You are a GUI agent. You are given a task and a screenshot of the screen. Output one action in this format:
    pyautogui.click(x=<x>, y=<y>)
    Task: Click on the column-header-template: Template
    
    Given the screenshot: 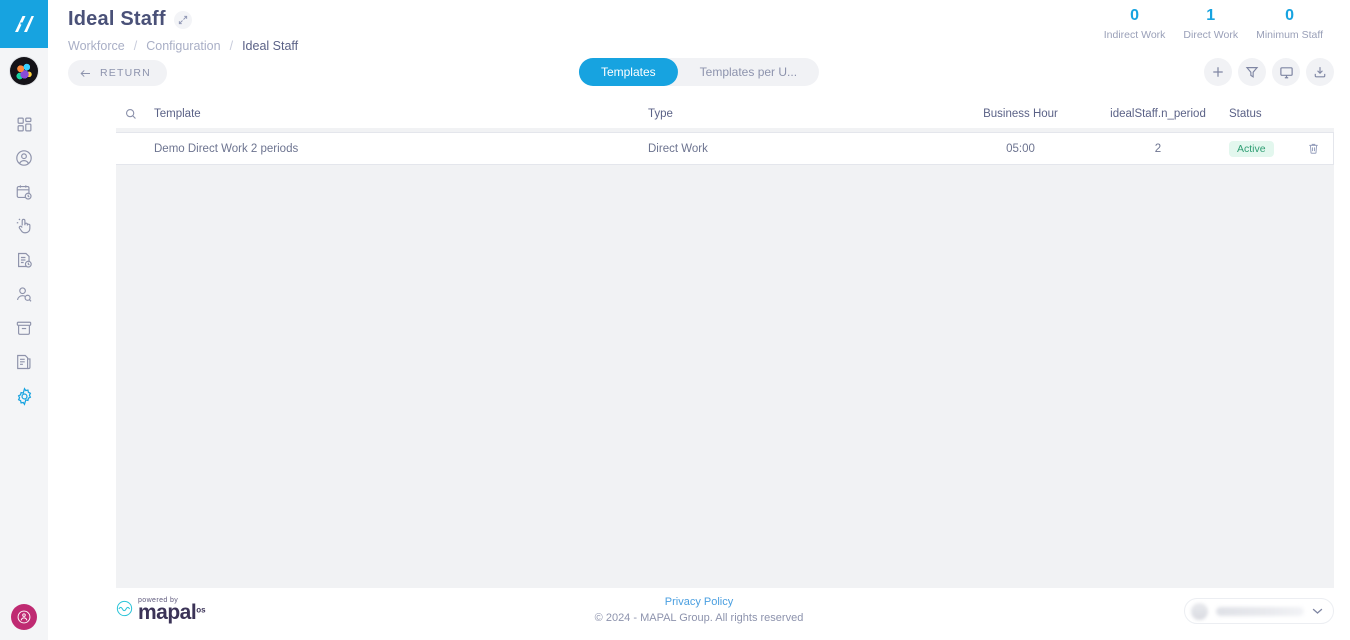 What is the action you would take?
    pyautogui.click(x=397, y=114)
    